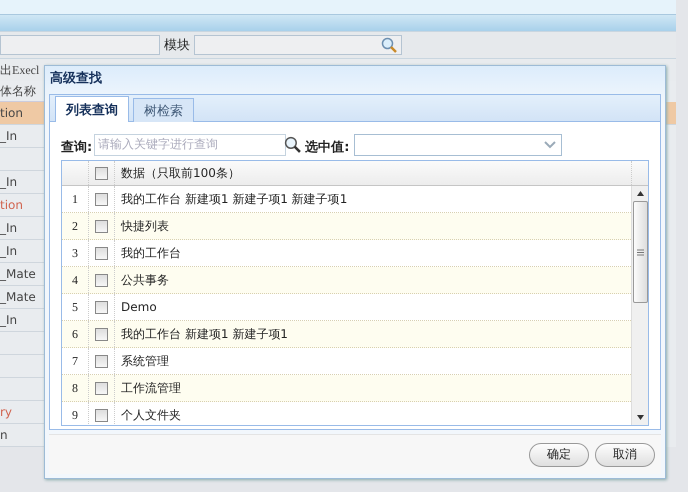  What do you see at coordinates (145, 280) in the screenshot?
I see `table-cell: 公共事务` at bounding box center [145, 280].